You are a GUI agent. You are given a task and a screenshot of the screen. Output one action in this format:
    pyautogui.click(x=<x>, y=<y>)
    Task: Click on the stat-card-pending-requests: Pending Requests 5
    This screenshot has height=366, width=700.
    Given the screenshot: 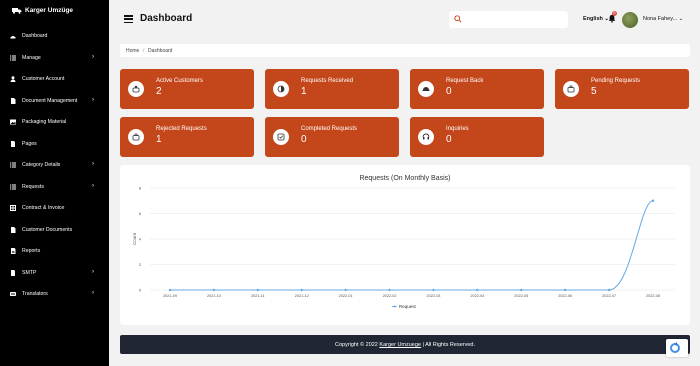 What is the action you would take?
    pyautogui.click(x=622, y=89)
    